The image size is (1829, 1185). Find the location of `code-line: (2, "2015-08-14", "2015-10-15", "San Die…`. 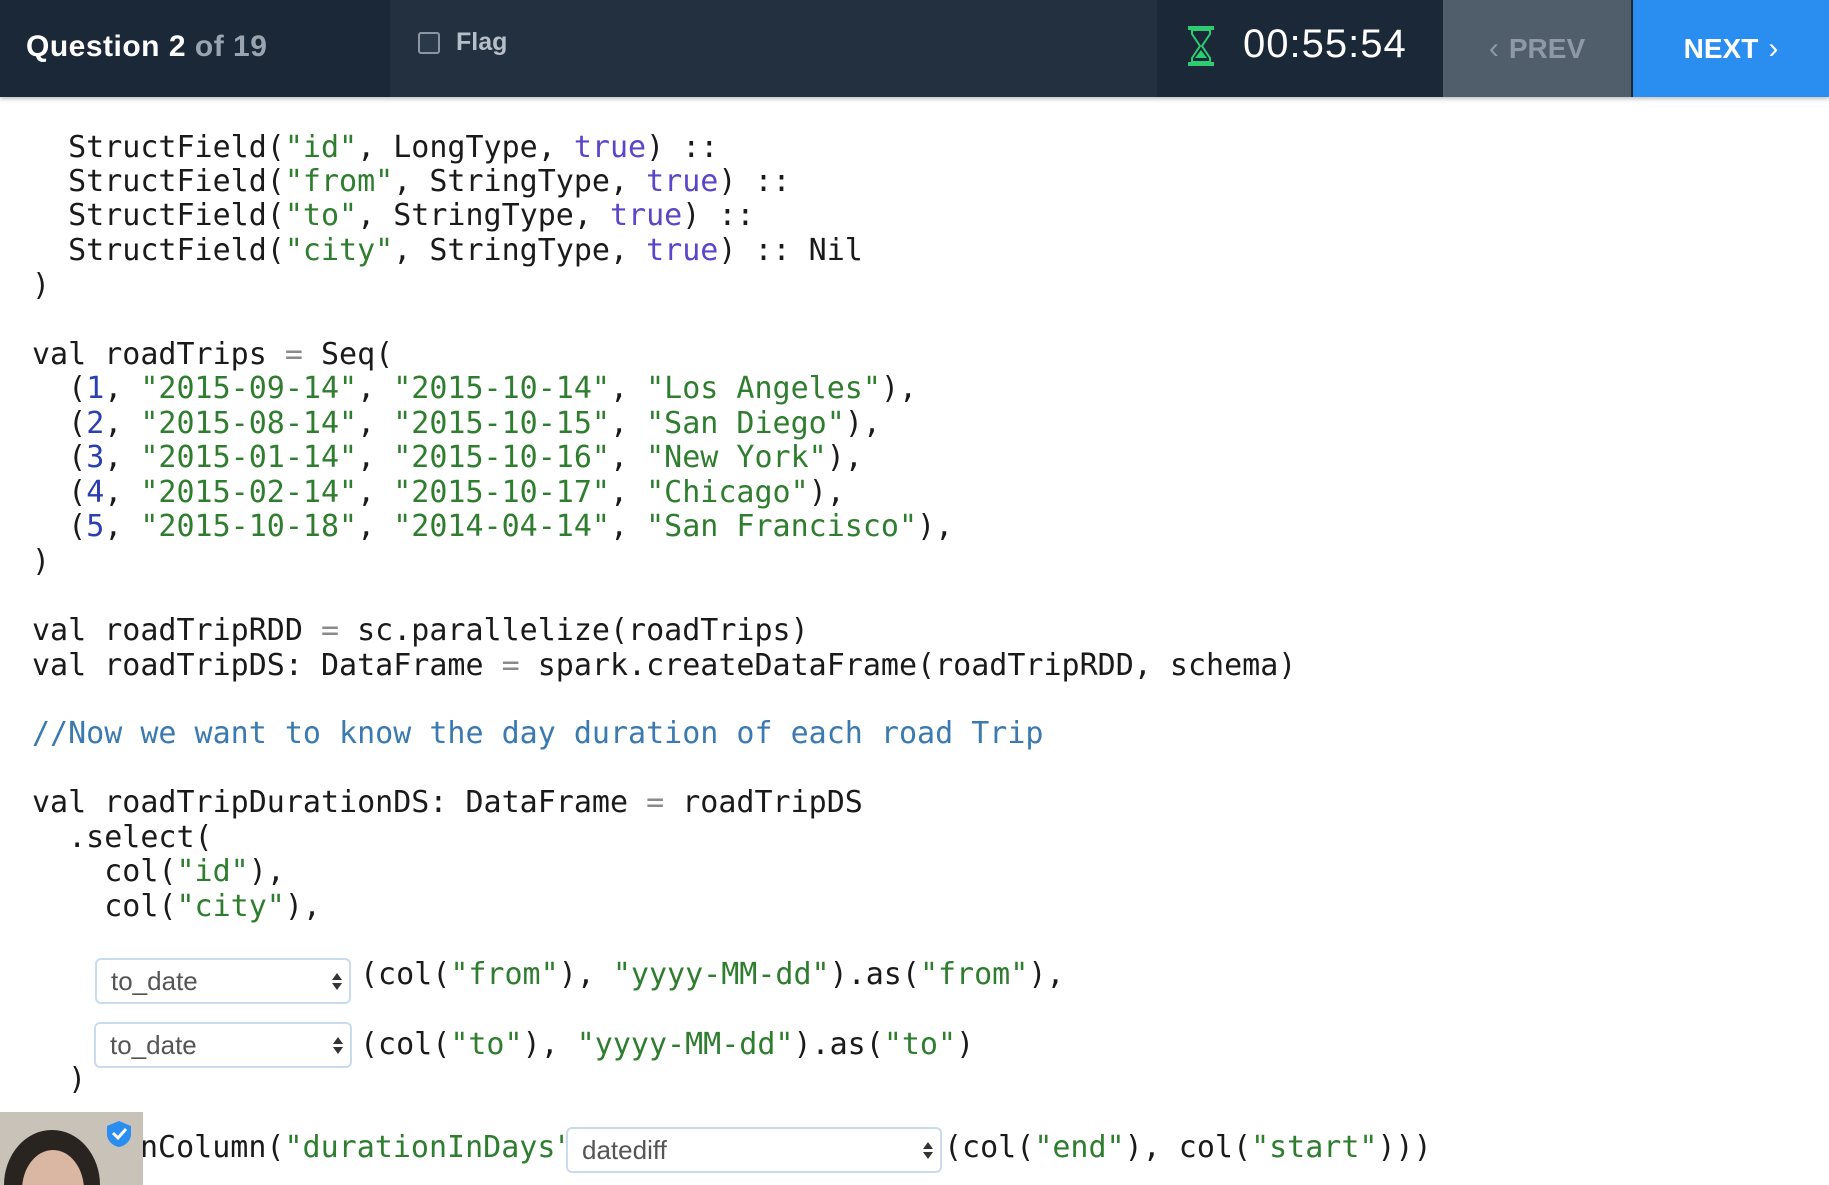

code-line: (2, "2015-08-14", "2015-10-15", "San Die… is located at coordinates (456, 423).